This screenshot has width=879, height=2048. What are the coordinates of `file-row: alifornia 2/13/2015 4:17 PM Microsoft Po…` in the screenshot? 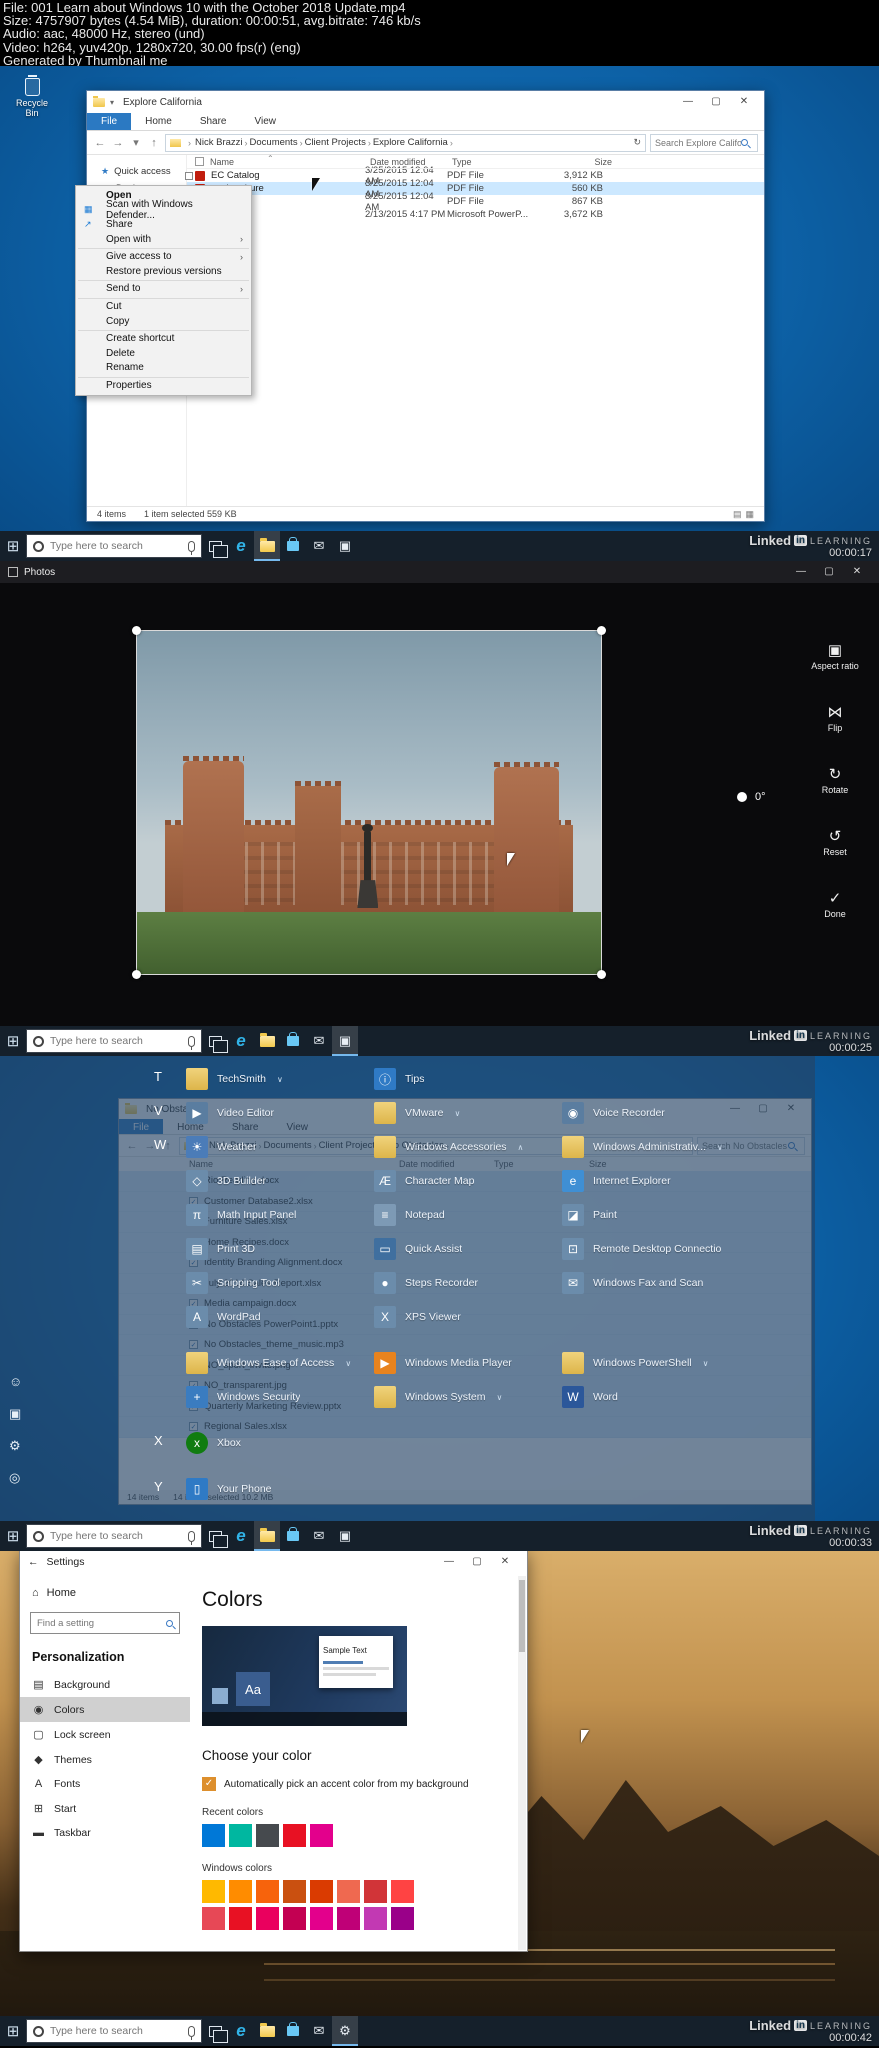 It's located at (474, 214).